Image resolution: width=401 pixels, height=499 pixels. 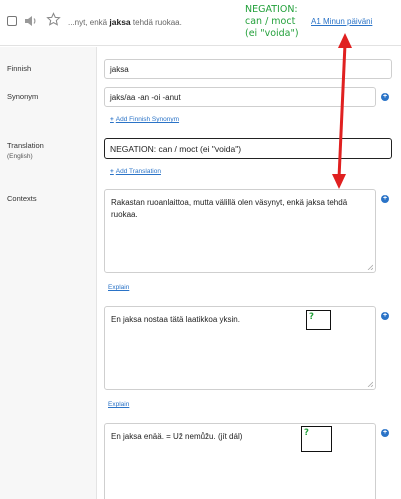 I want to click on context-text: En jaksa enää. = Už nemůžu. (jít dál), so click(x=177, y=436).